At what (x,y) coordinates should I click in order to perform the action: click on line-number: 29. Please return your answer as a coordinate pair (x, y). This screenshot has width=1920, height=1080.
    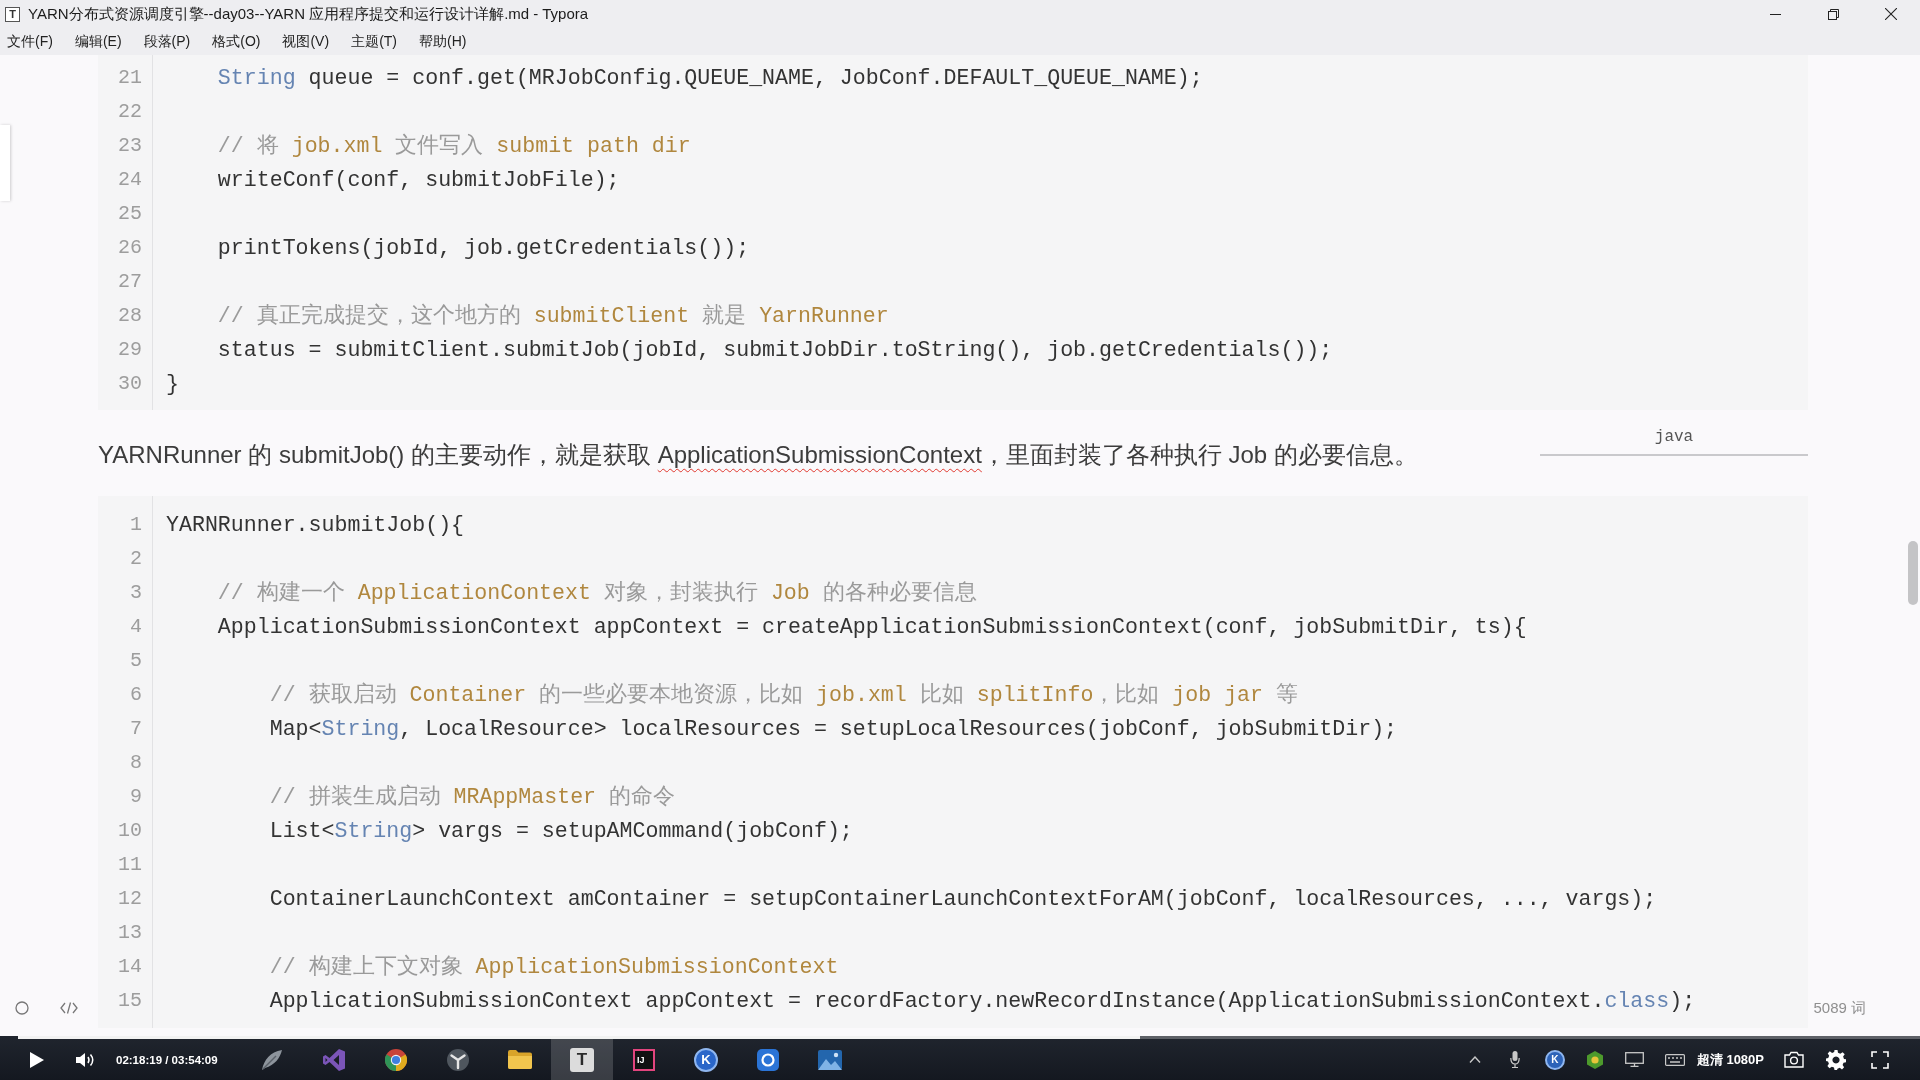
    Looking at the image, I should click on (130, 349).